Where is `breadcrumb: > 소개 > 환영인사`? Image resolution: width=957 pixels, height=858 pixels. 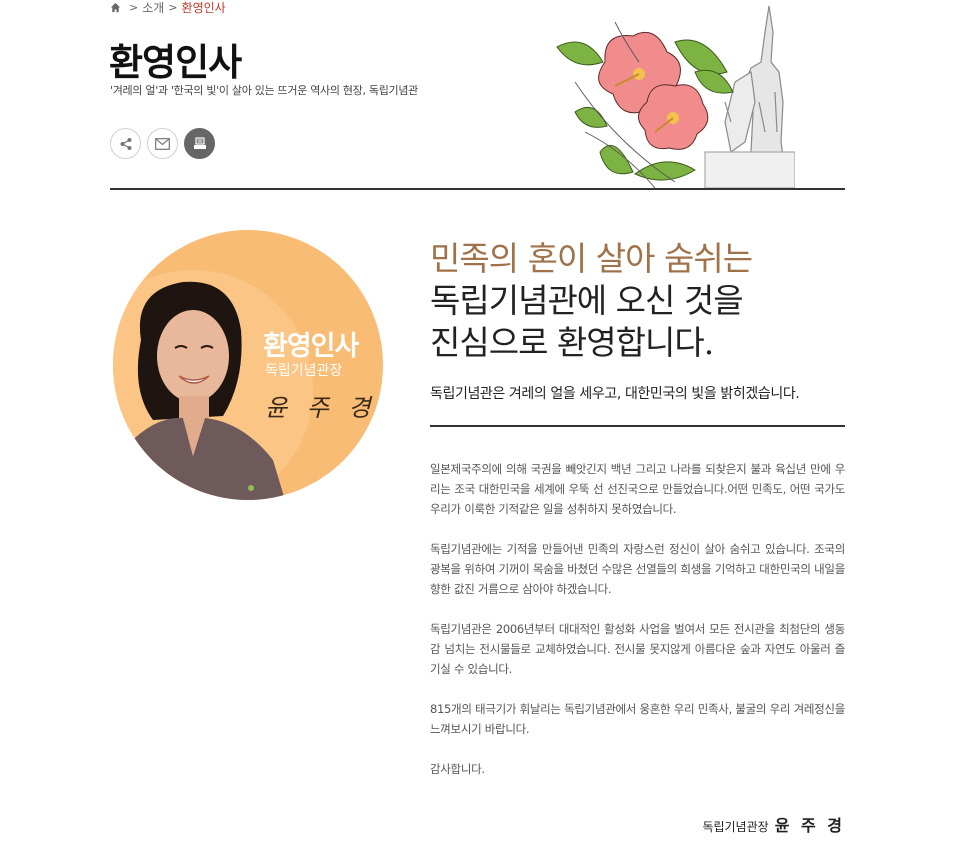
breadcrumb: > 소개 > 환영인사 is located at coordinates (168, 8).